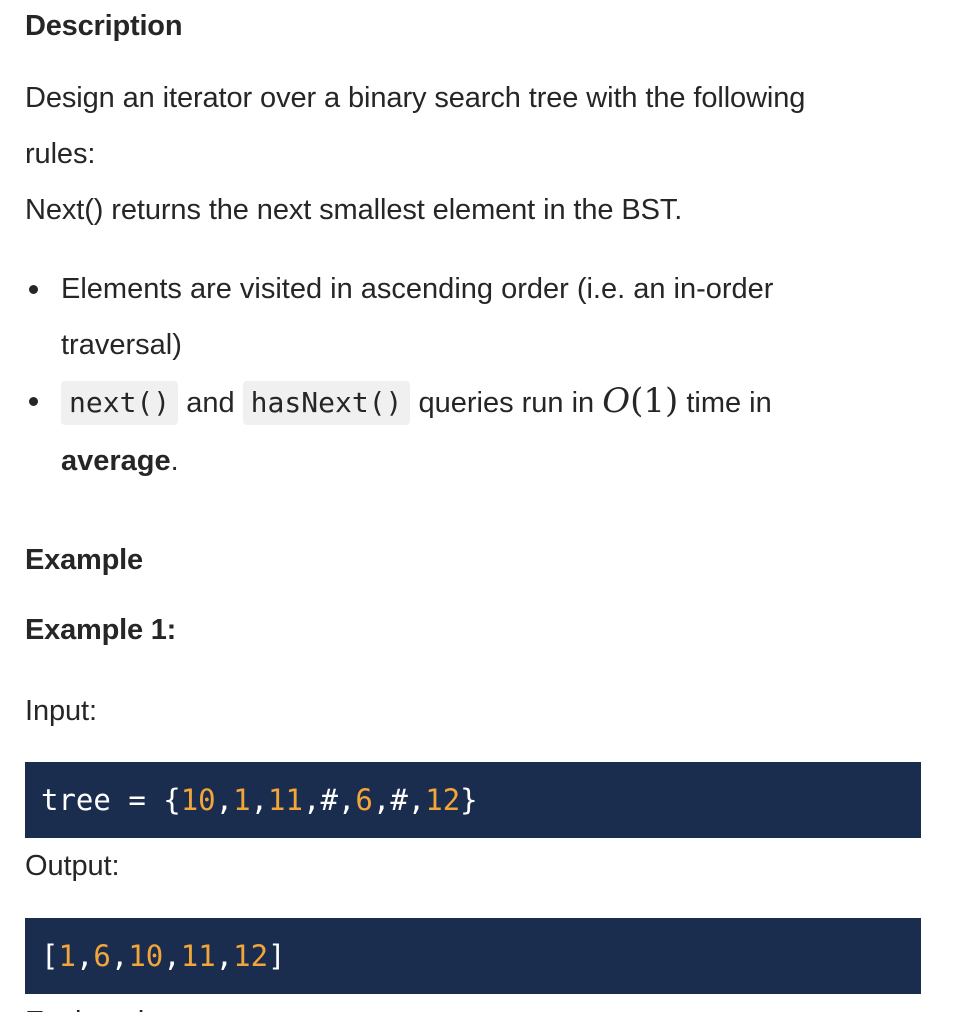  I want to click on example-1-heading: Example 1:, so click(101, 630).